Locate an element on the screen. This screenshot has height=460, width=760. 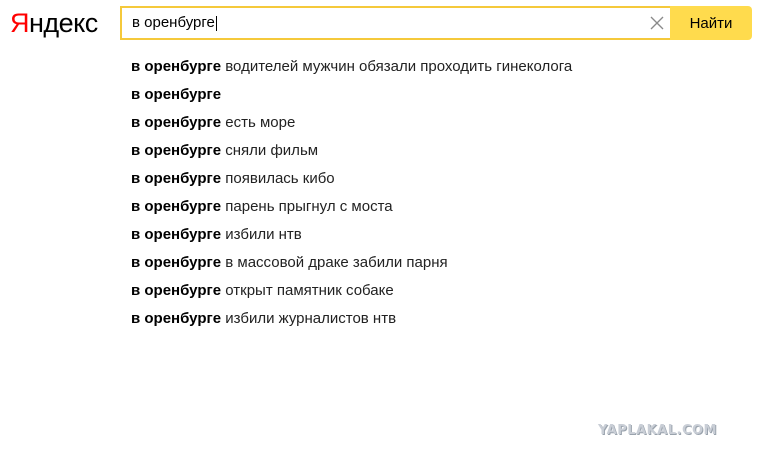
logo-first-letter: Я is located at coordinates (20, 23).